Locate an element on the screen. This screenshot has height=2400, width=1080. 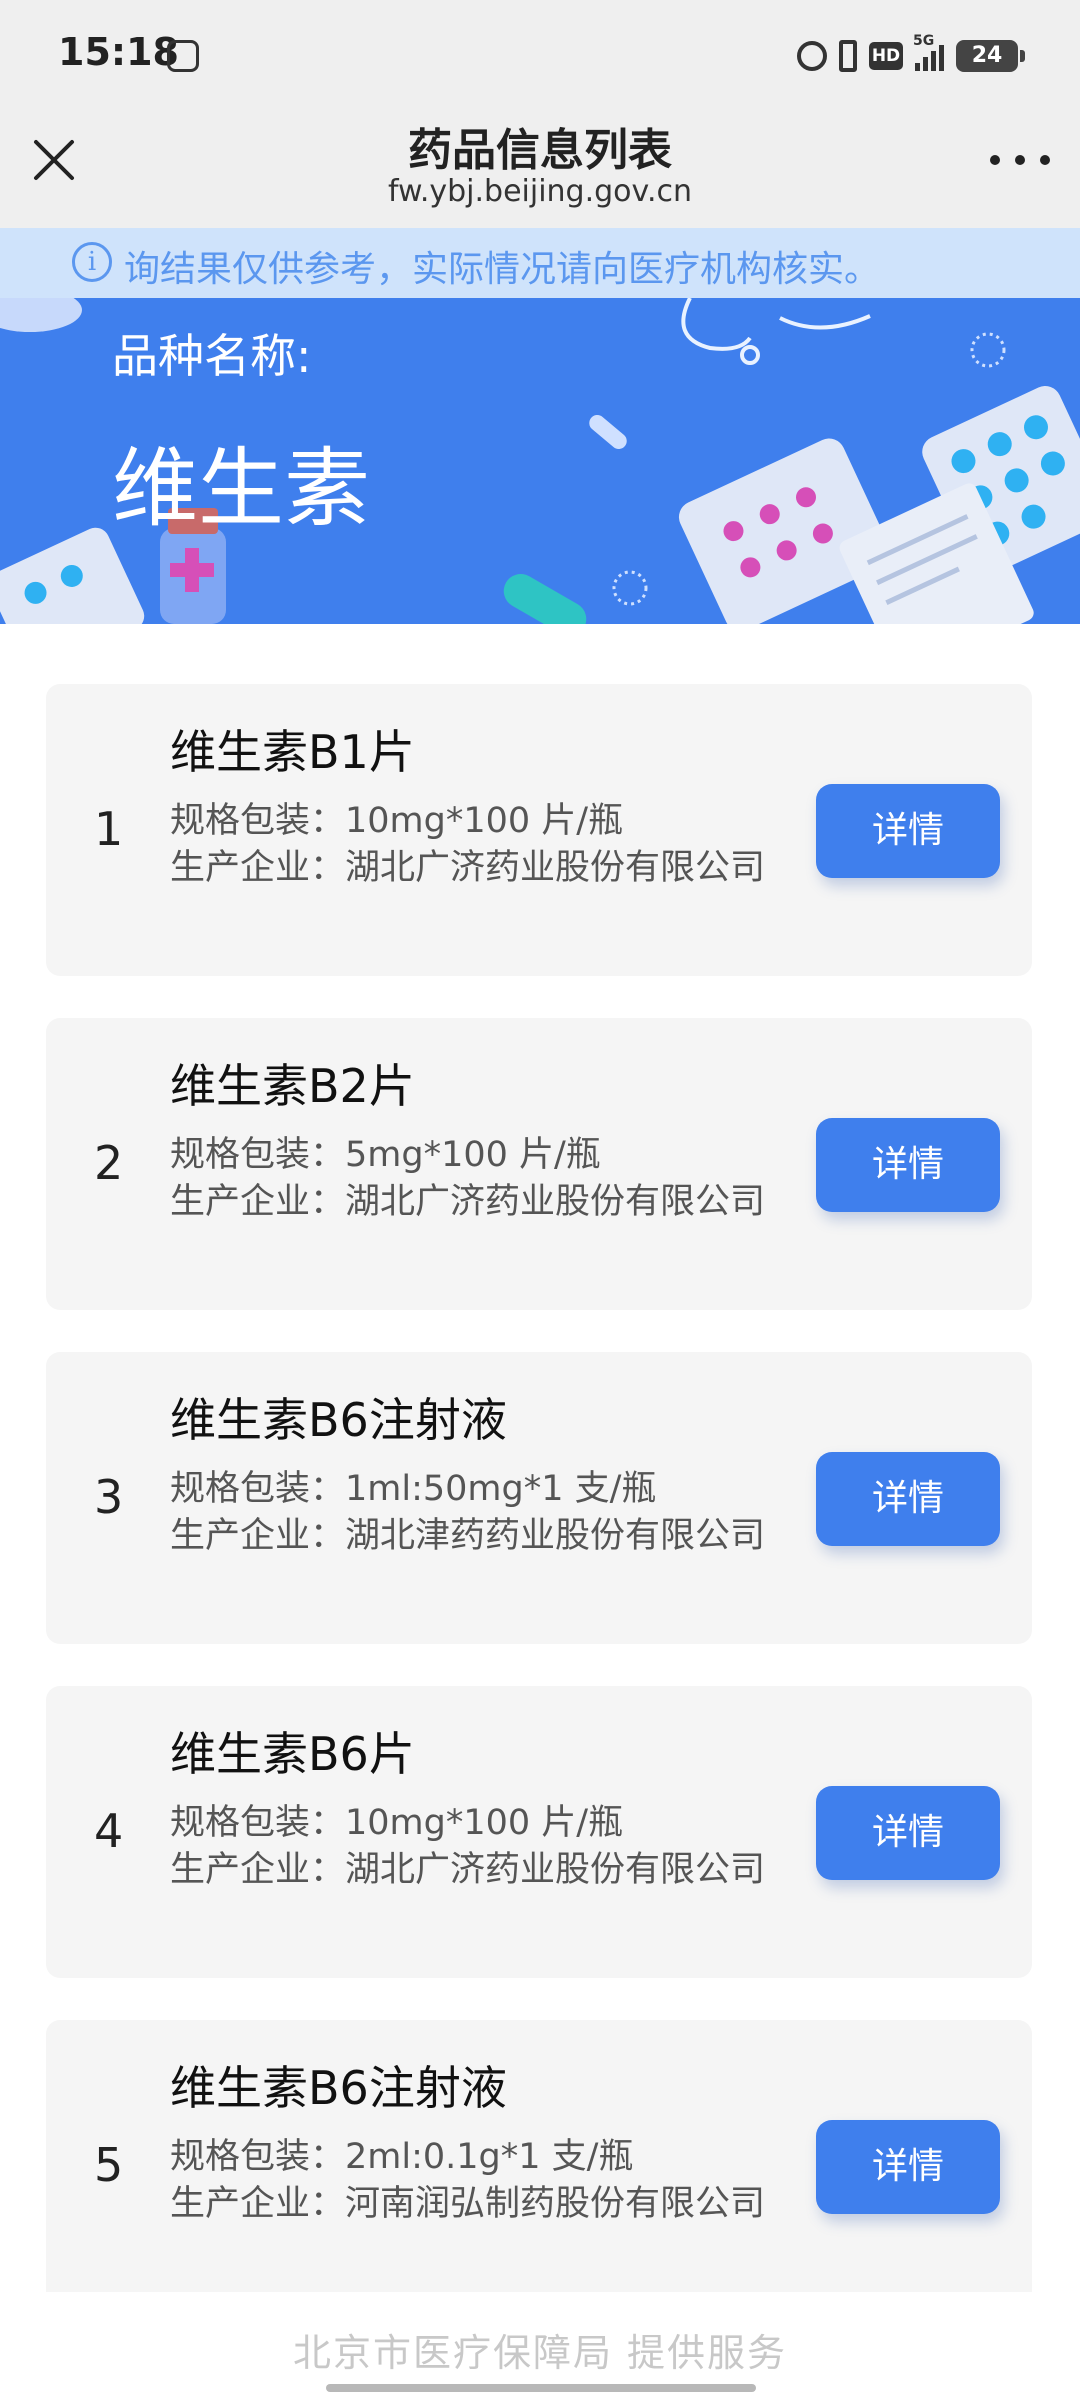
signal-icon: 5G is located at coordinates (928, 52).